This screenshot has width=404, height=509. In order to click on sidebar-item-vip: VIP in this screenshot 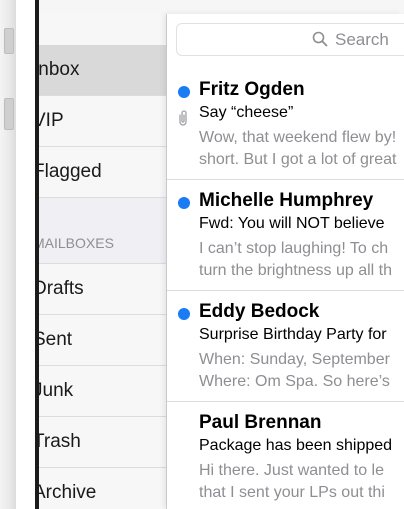, I will do `click(102, 121)`.